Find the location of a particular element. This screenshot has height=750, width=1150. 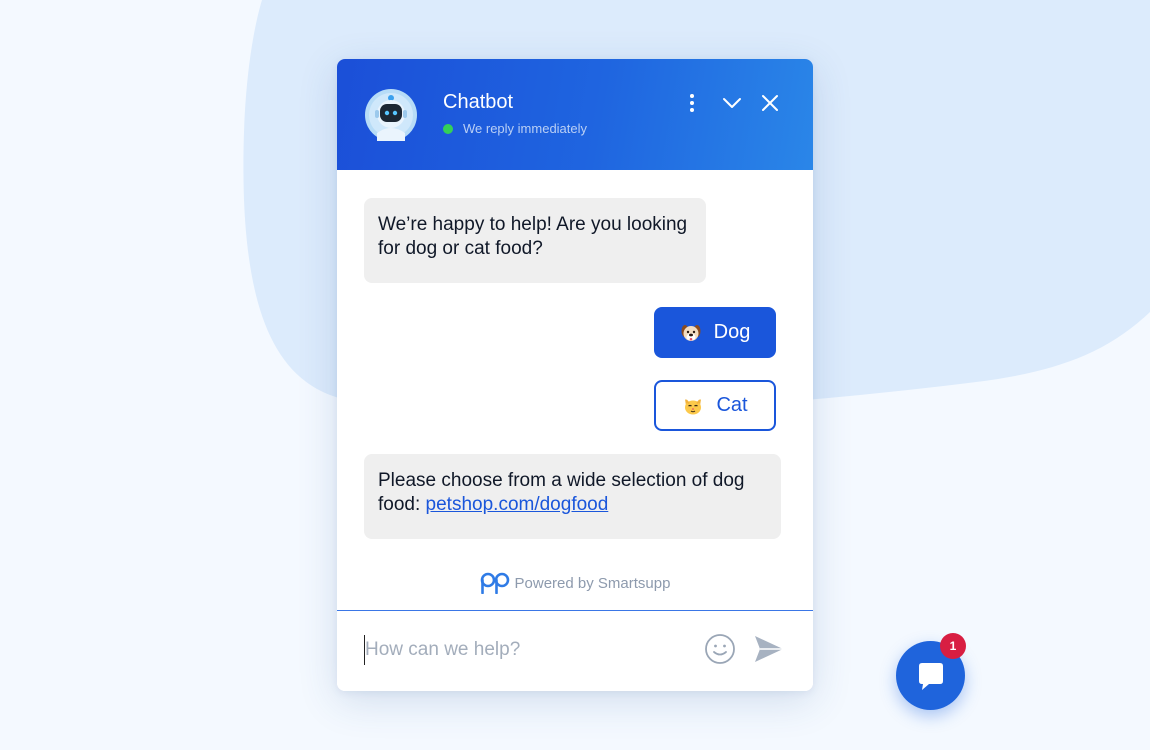

dog-face-icon is located at coordinates (691, 332).